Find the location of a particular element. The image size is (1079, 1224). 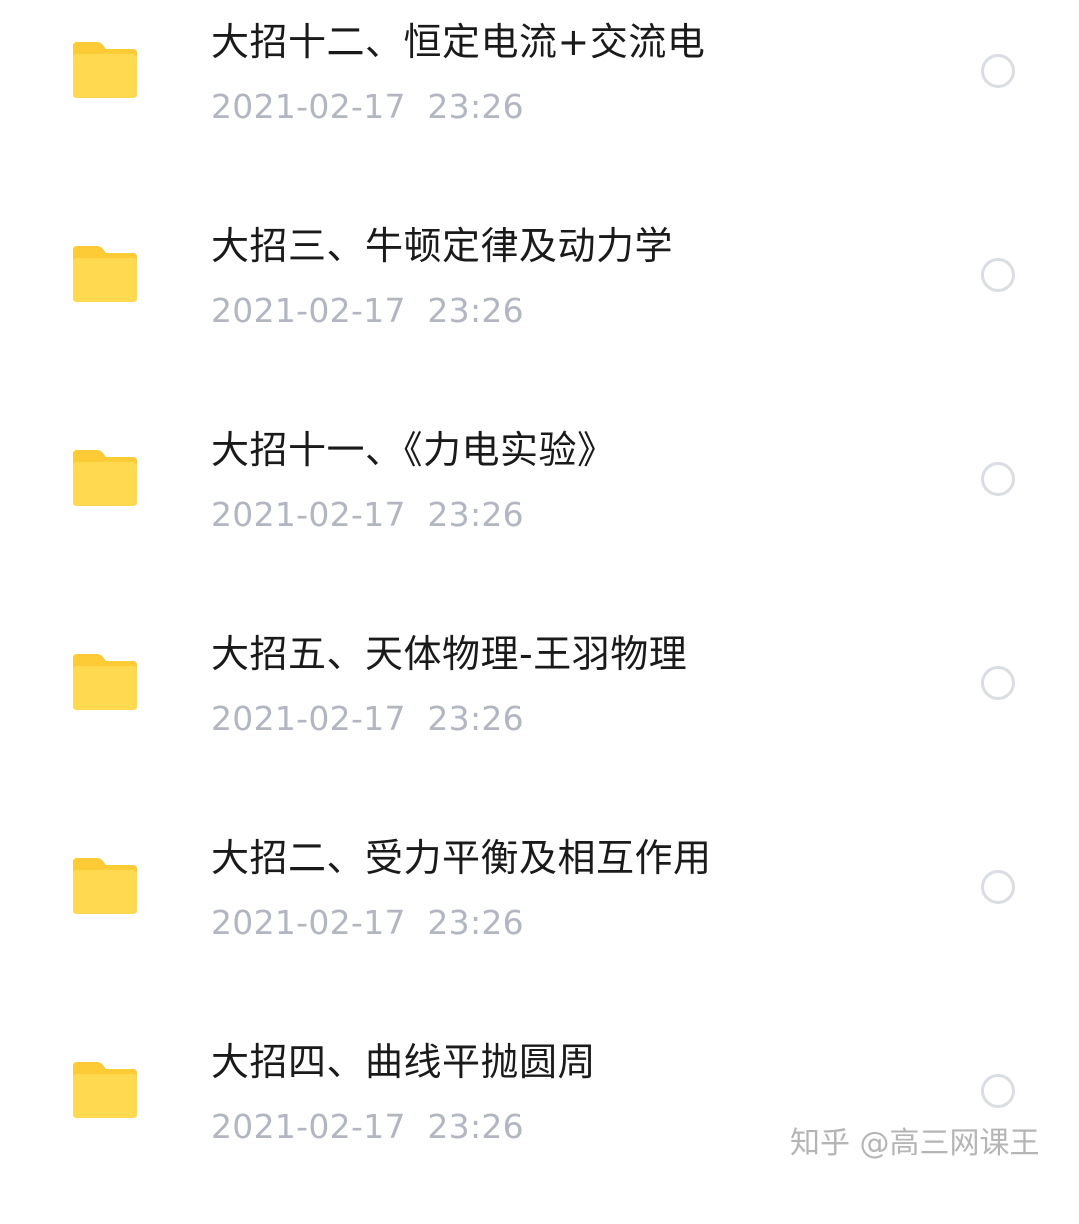

file-title: 大招十二、恒定电流+交流电 is located at coordinates (458, 42).